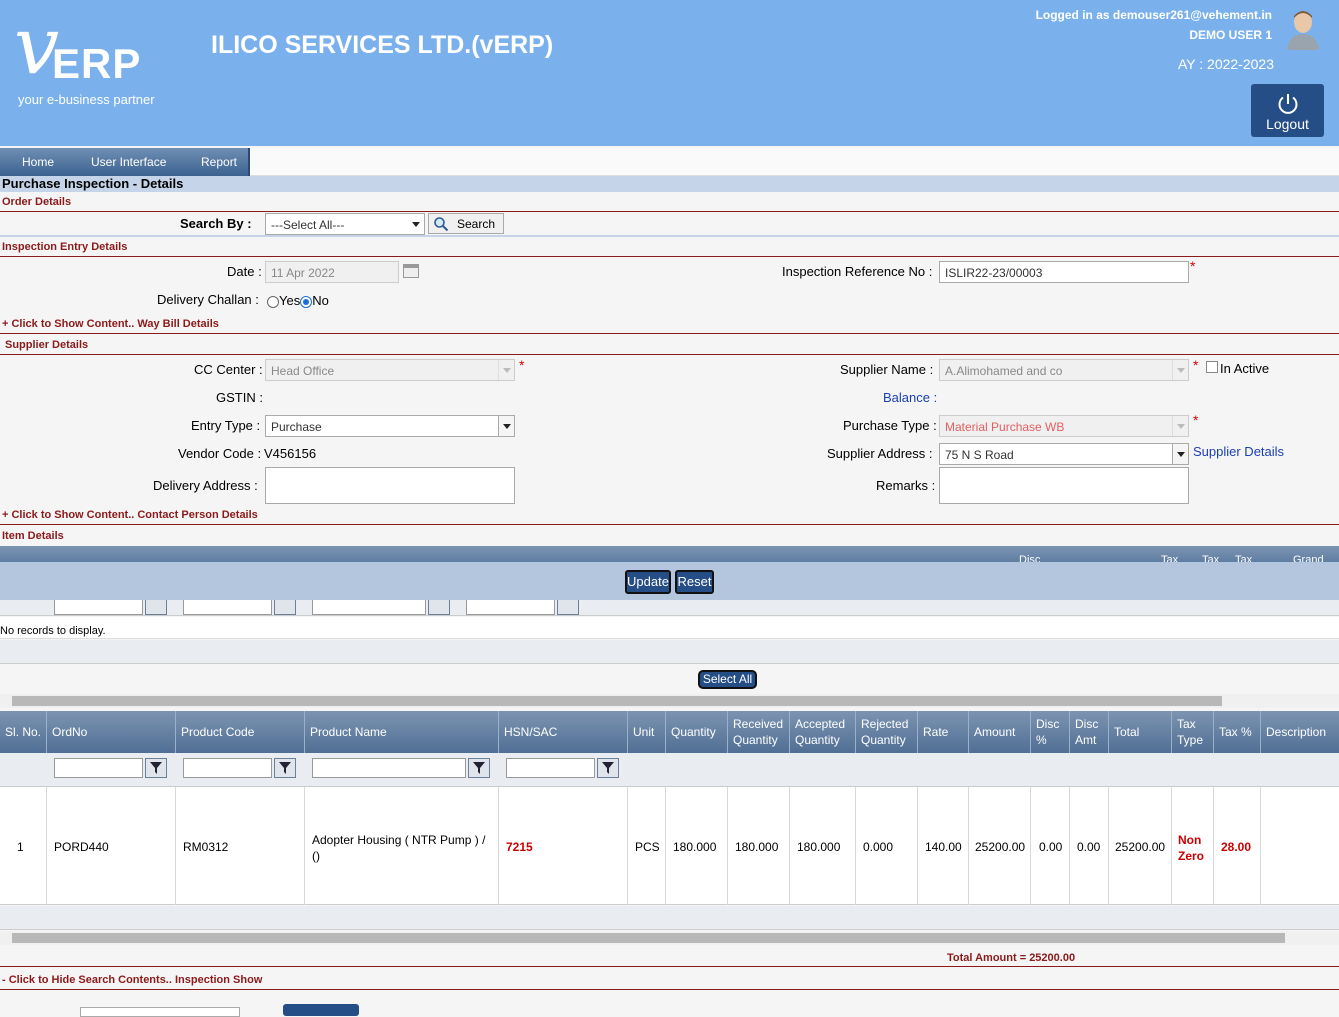  Describe the element at coordinates (219, 162) in the screenshot. I see `nav-report: Report` at that location.